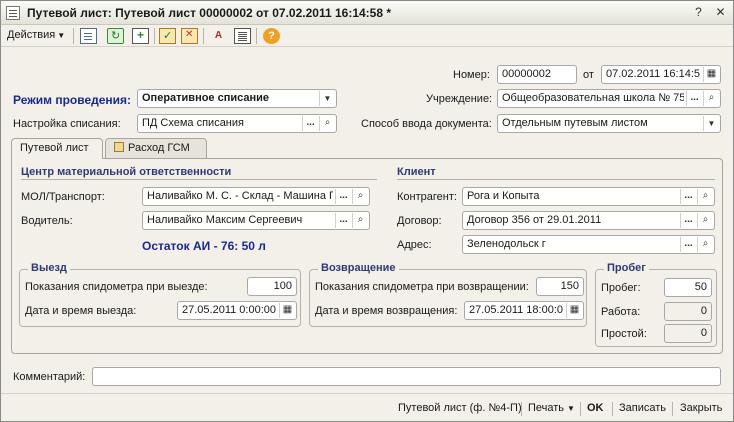  What do you see at coordinates (560, 286) in the screenshot?
I see `return-odometer-field: 150` at bounding box center [560, 286].